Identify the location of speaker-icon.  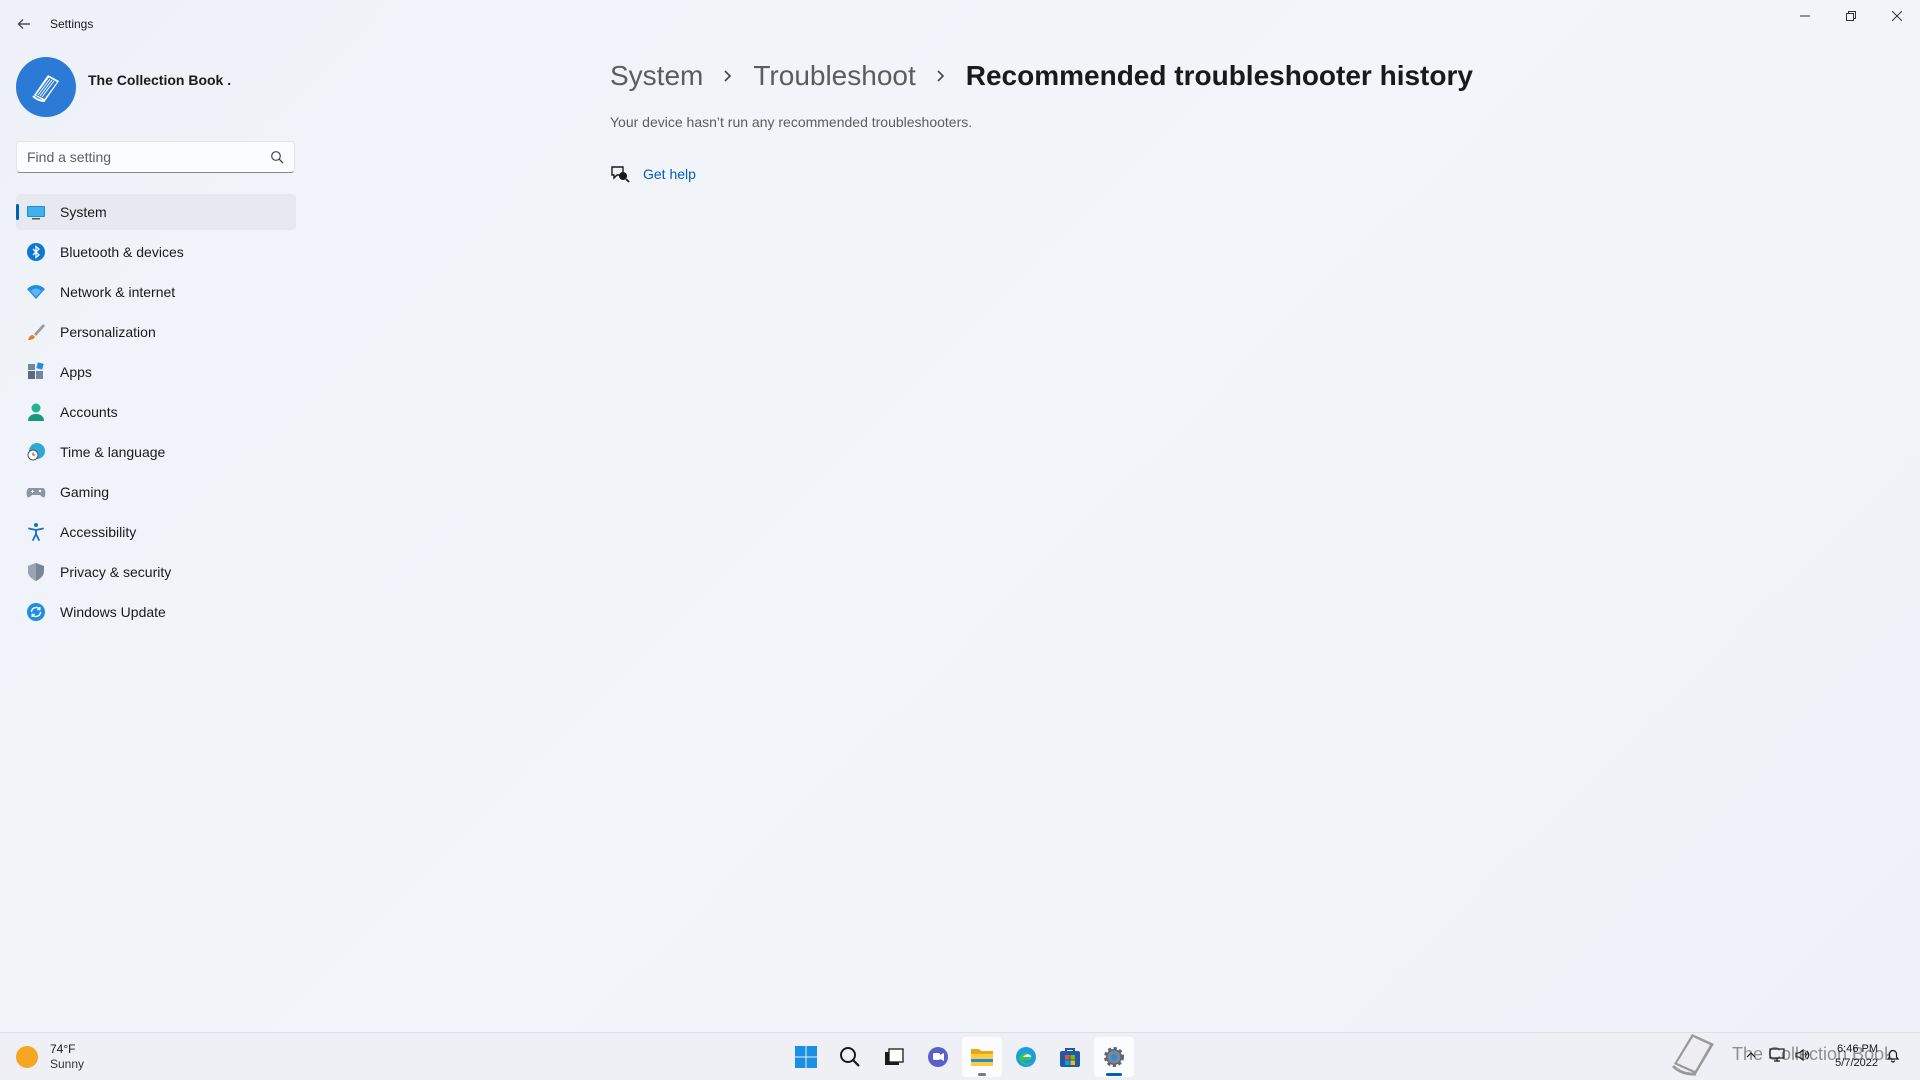
(1802, 1055).